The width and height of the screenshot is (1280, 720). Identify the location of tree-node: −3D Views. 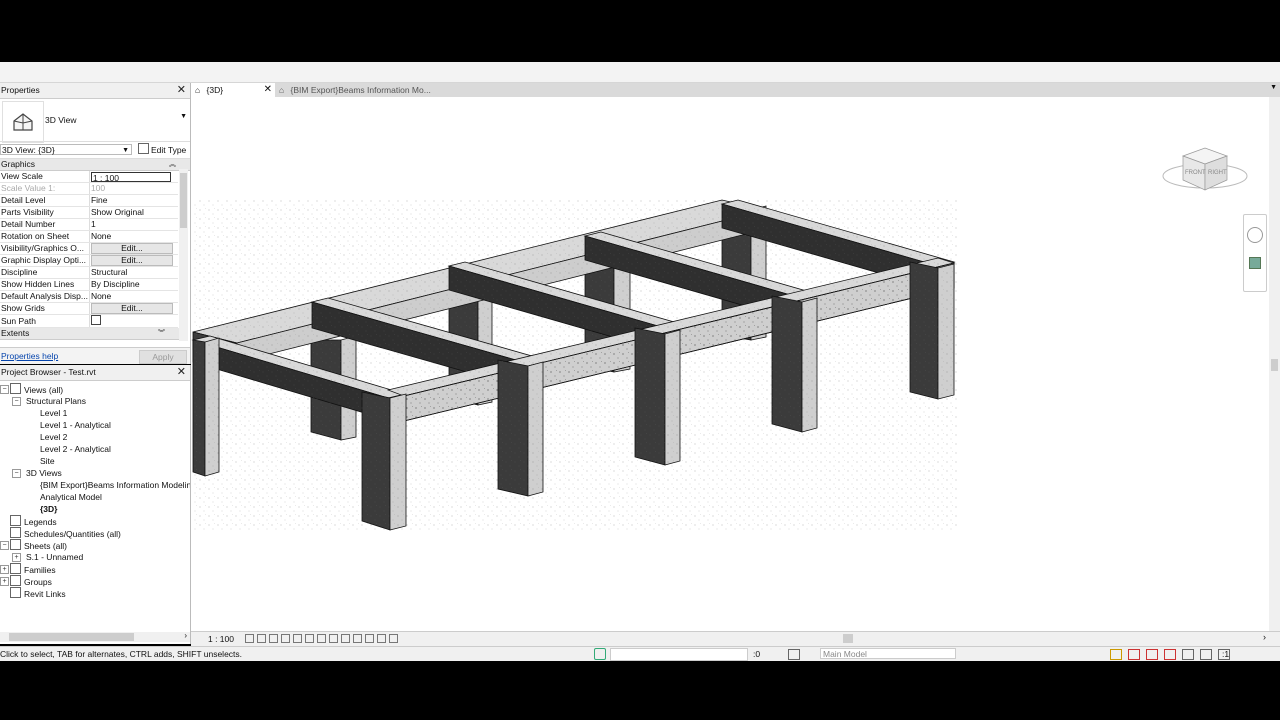
(37, 473).